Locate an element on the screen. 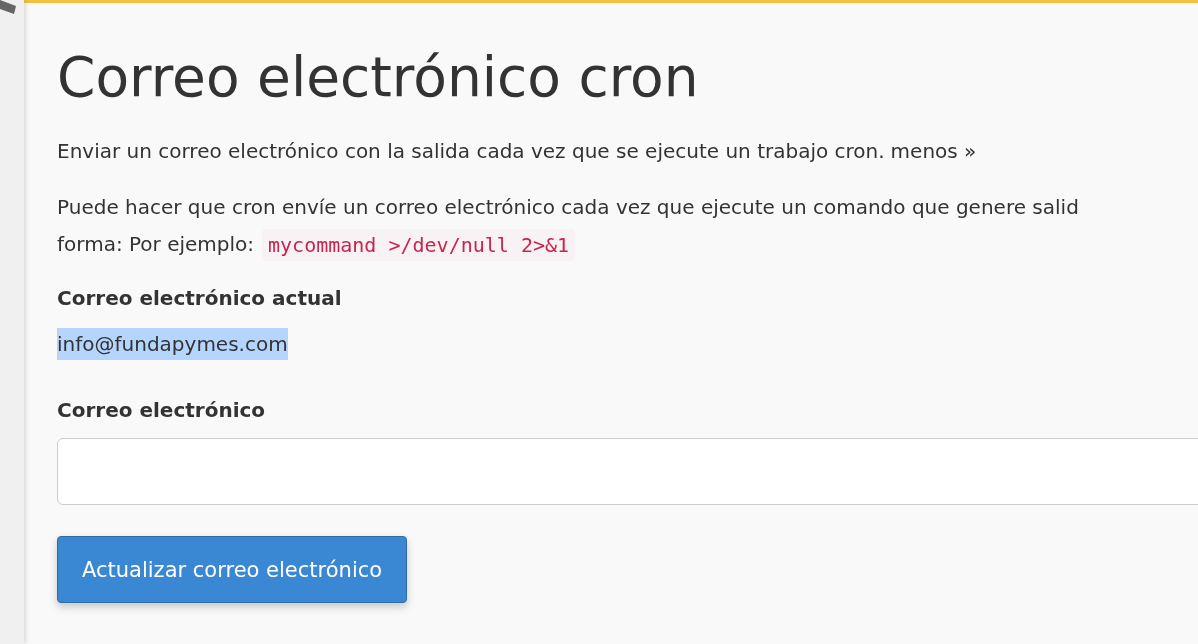 This screenshot has height=644, width=1198. less-link: menos » is located at coordinates (933, 151).